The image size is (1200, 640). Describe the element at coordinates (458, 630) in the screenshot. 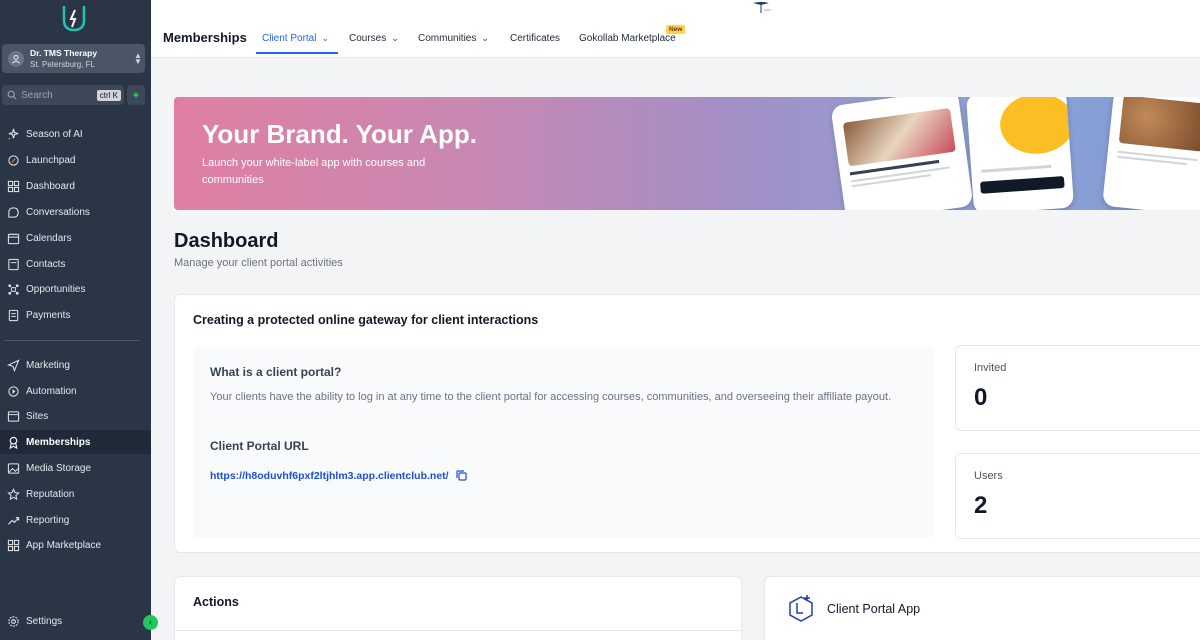

I see `actions-divider` at that location.